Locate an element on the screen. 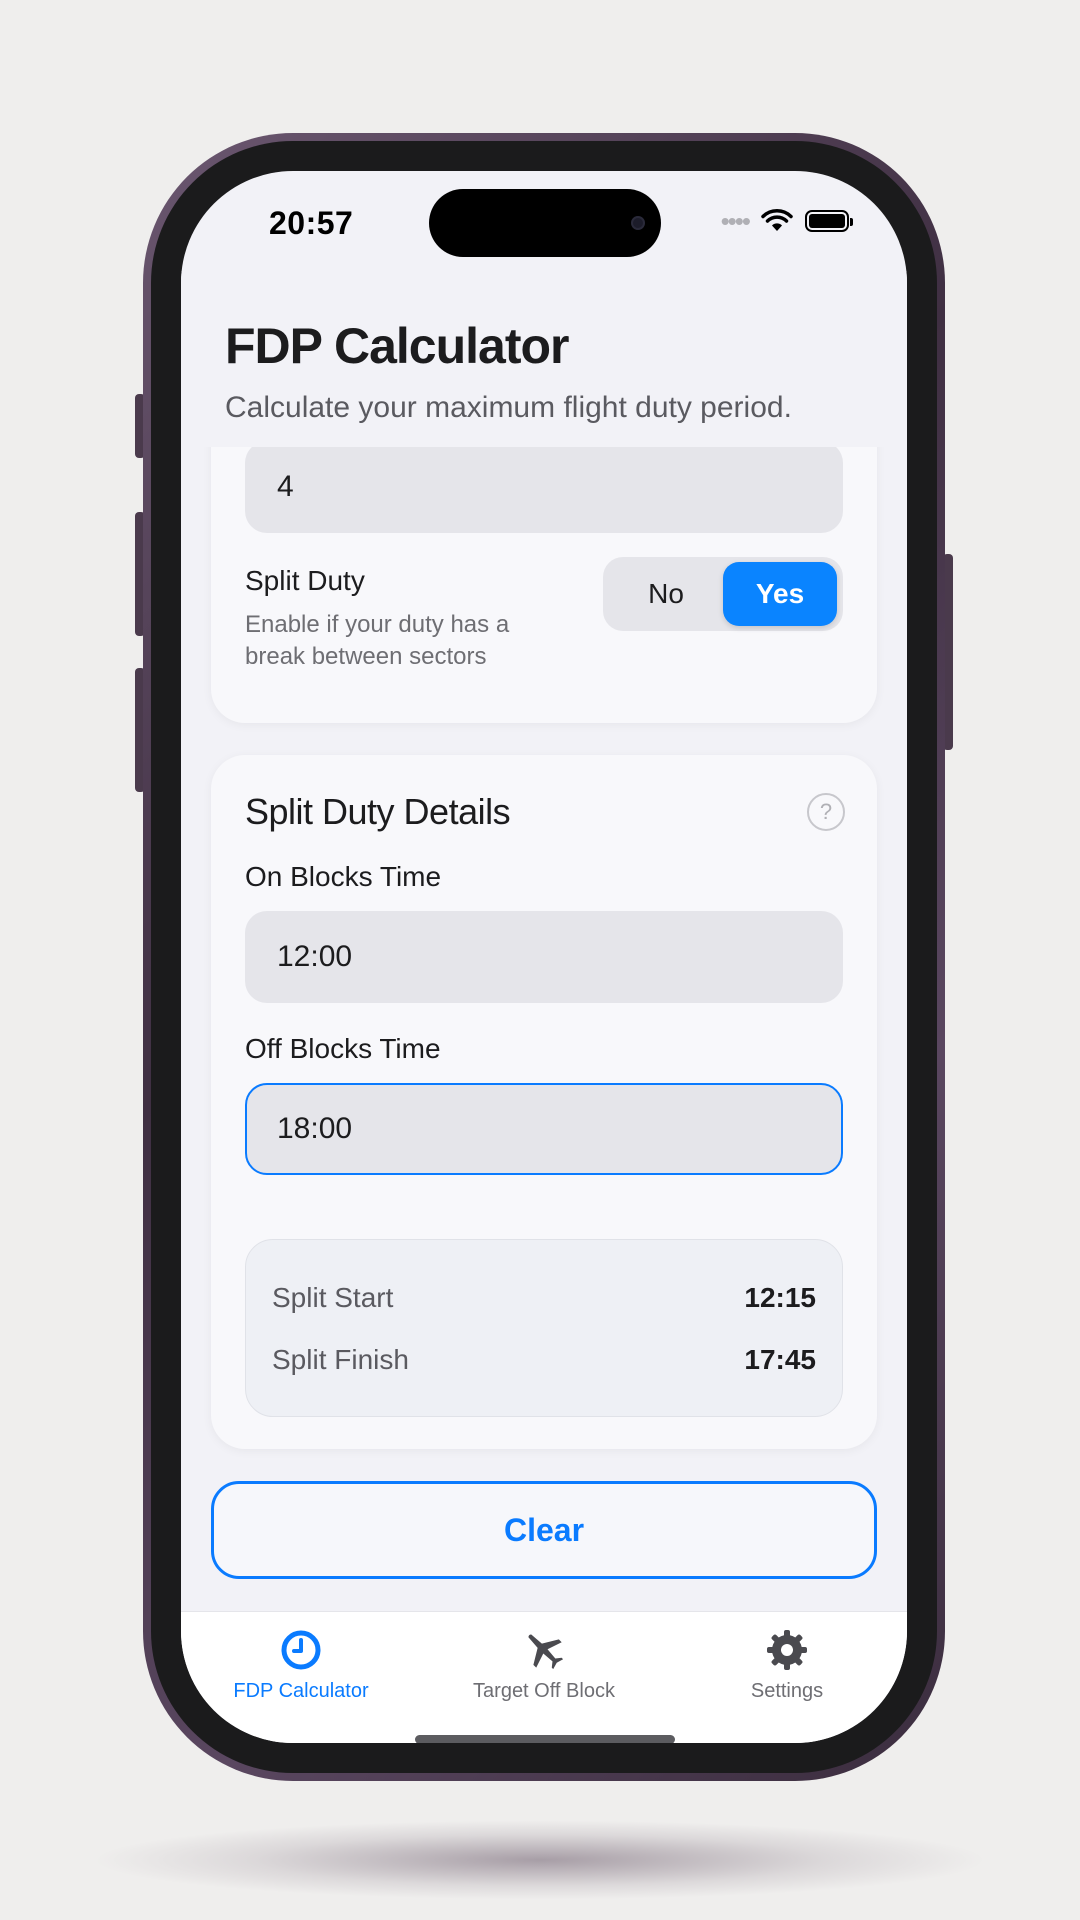  split-finish-row: Split Finish 17:45 is located at coordinates (544, 1360).